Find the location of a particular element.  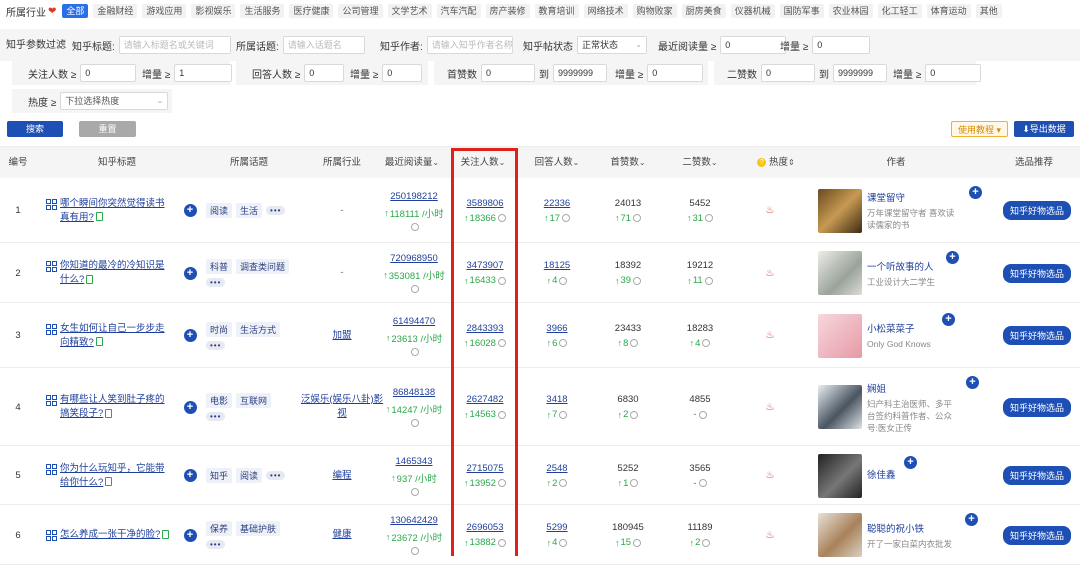

question-title-link: 有哪些让人笑到肚子疼的搞笑段子? is located at coordinates (115, 407).